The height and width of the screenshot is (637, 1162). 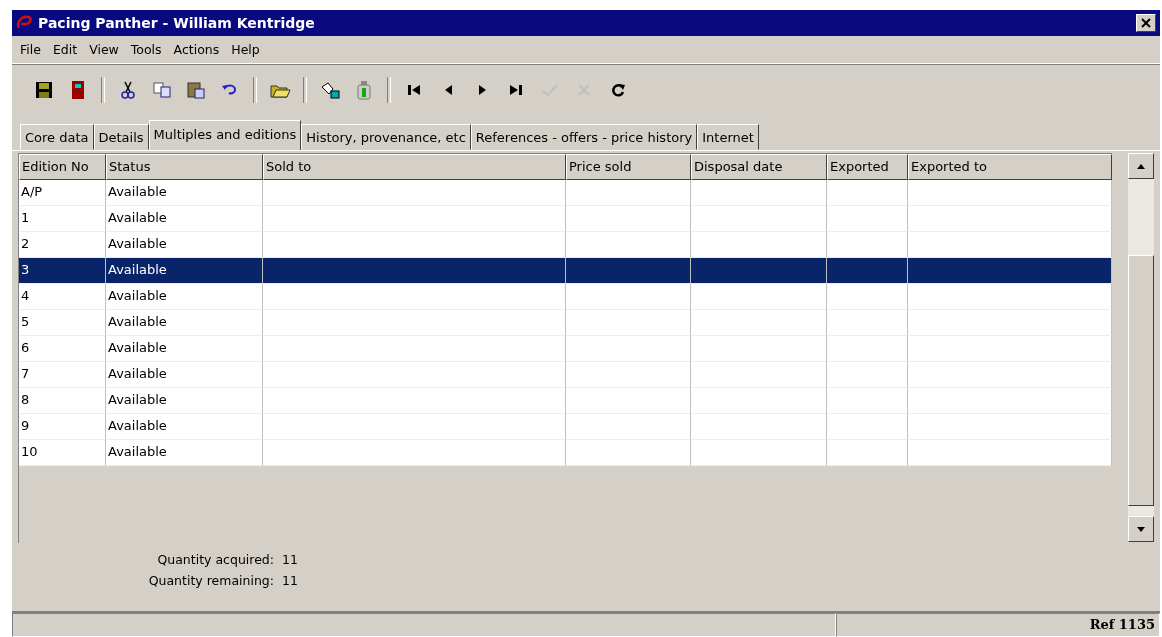 What do you see at coordinates (121, 137) in the screenshot?
I see `tab: Details` at bounding box center [121, 137].